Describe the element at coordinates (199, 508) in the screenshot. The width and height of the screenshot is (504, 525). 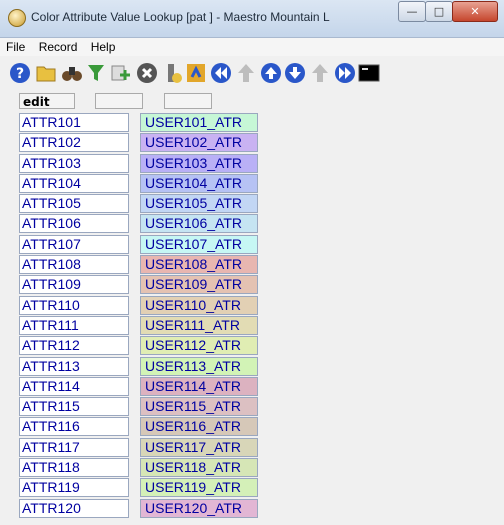
I see `user-value-cell: USER120_ATR` at that location.